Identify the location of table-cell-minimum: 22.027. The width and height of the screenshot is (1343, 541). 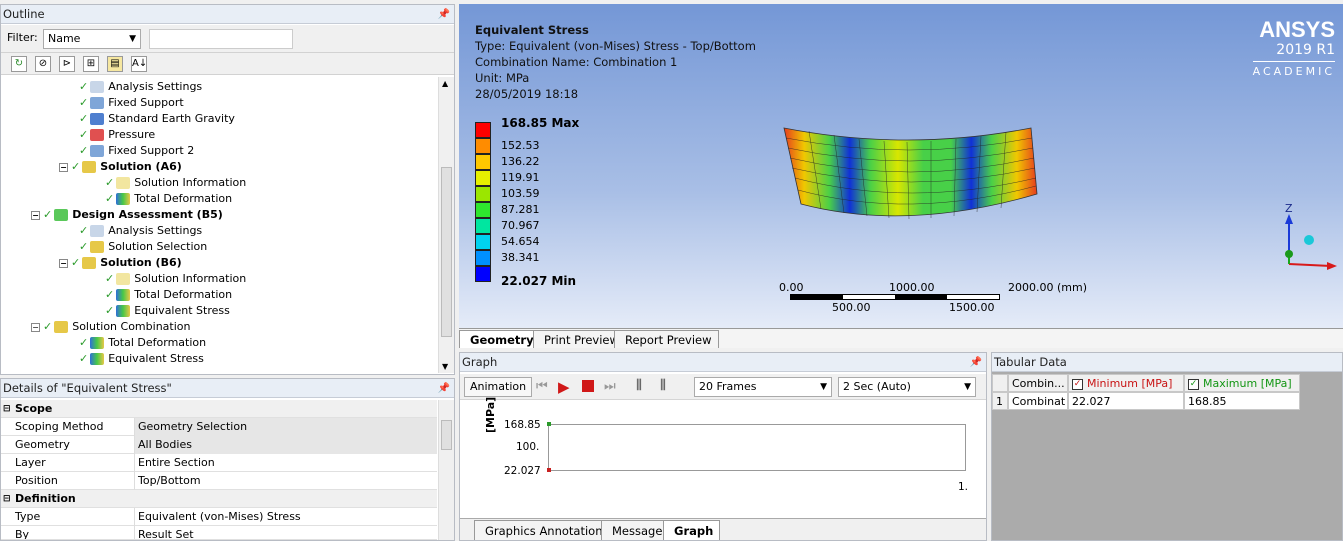
(1126, 401).